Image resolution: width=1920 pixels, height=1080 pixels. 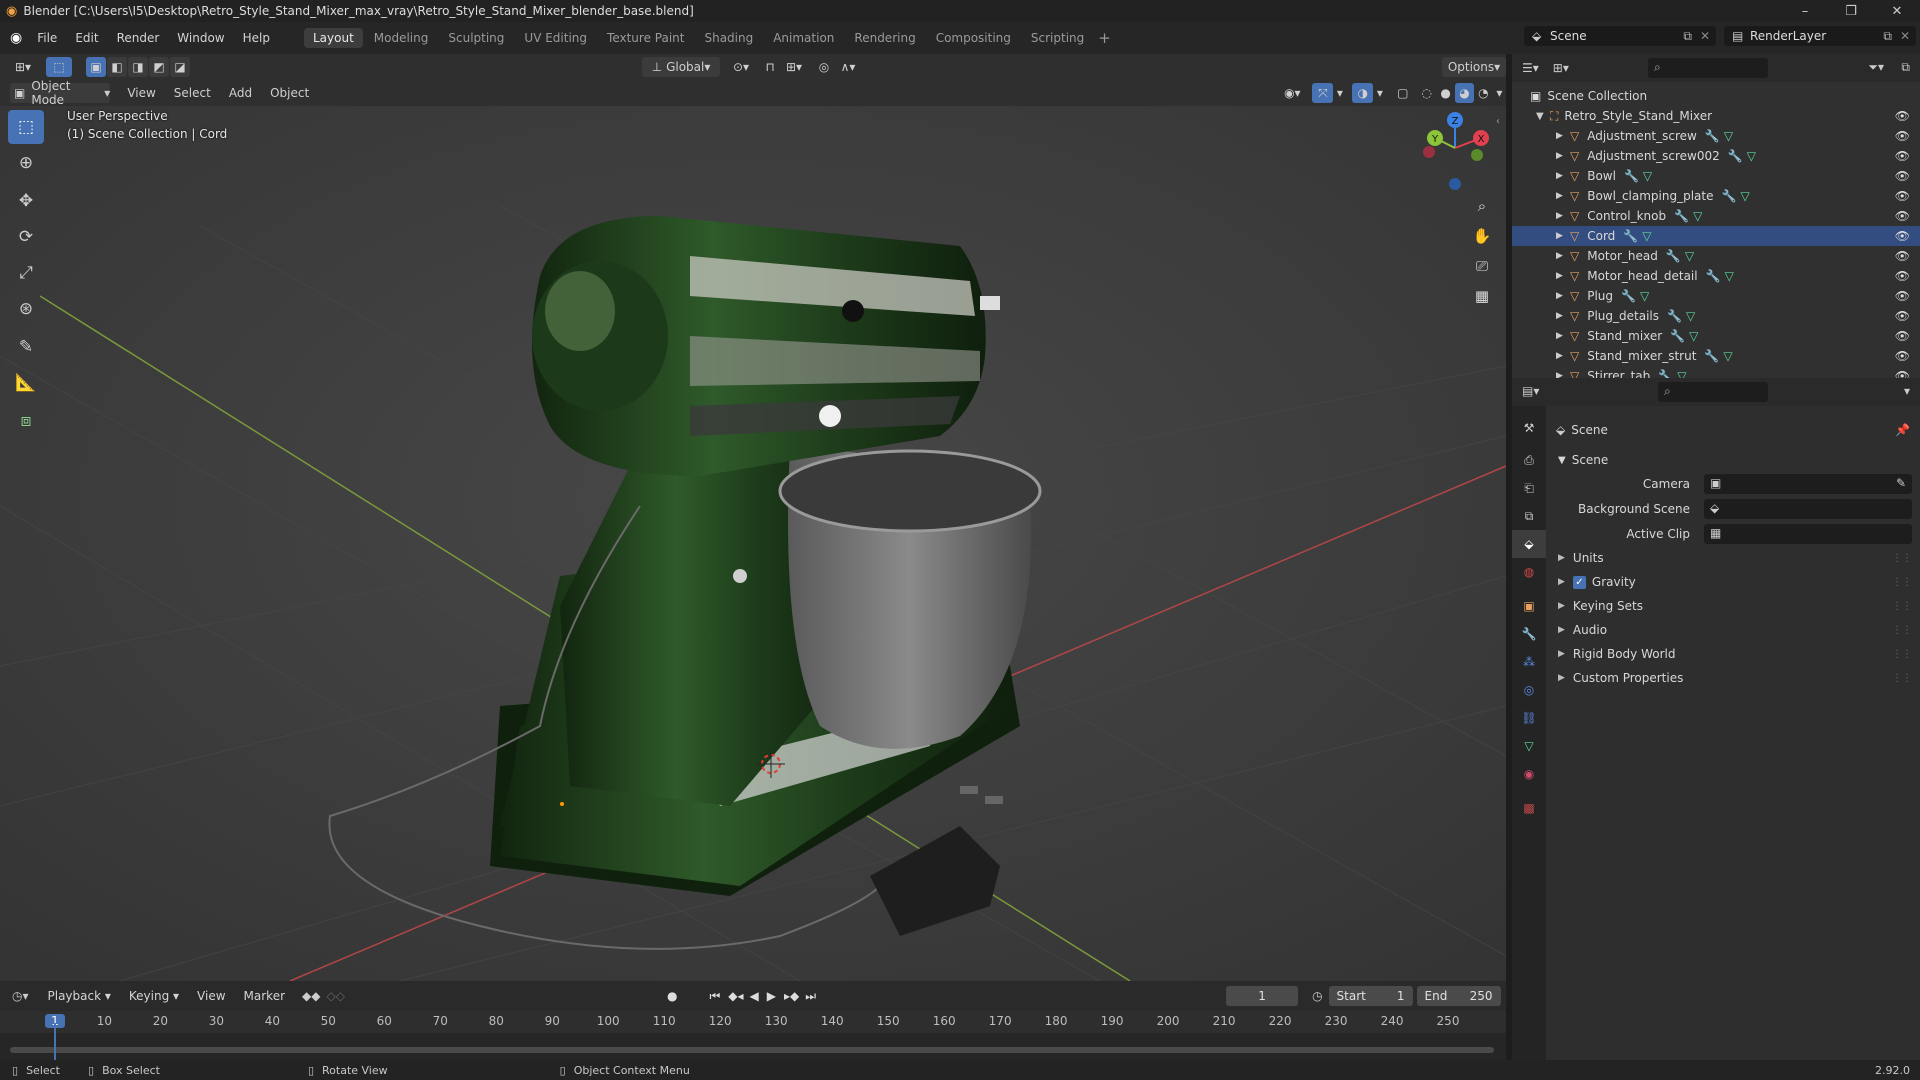 What do you see at coordinates (1716, 316) in the screenshot?
I see `outliner-row-object: ▶ ▽ Plug_details 🔧 ▽ 👁` at bounding box center [1716, 316].